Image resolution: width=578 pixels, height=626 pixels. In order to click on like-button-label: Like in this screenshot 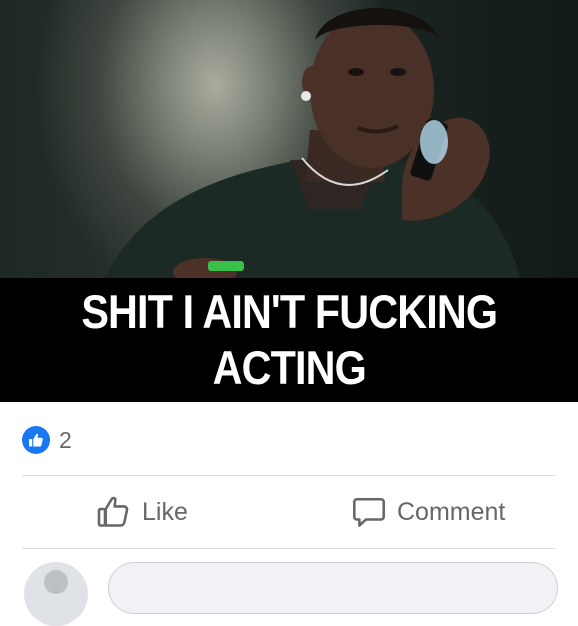, I will do `click(165, 511)`.